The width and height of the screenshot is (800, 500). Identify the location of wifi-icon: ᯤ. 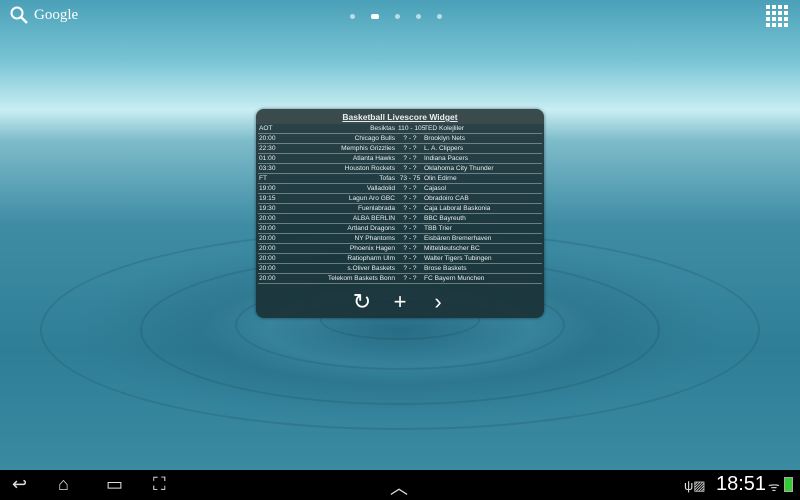
(774, 486).